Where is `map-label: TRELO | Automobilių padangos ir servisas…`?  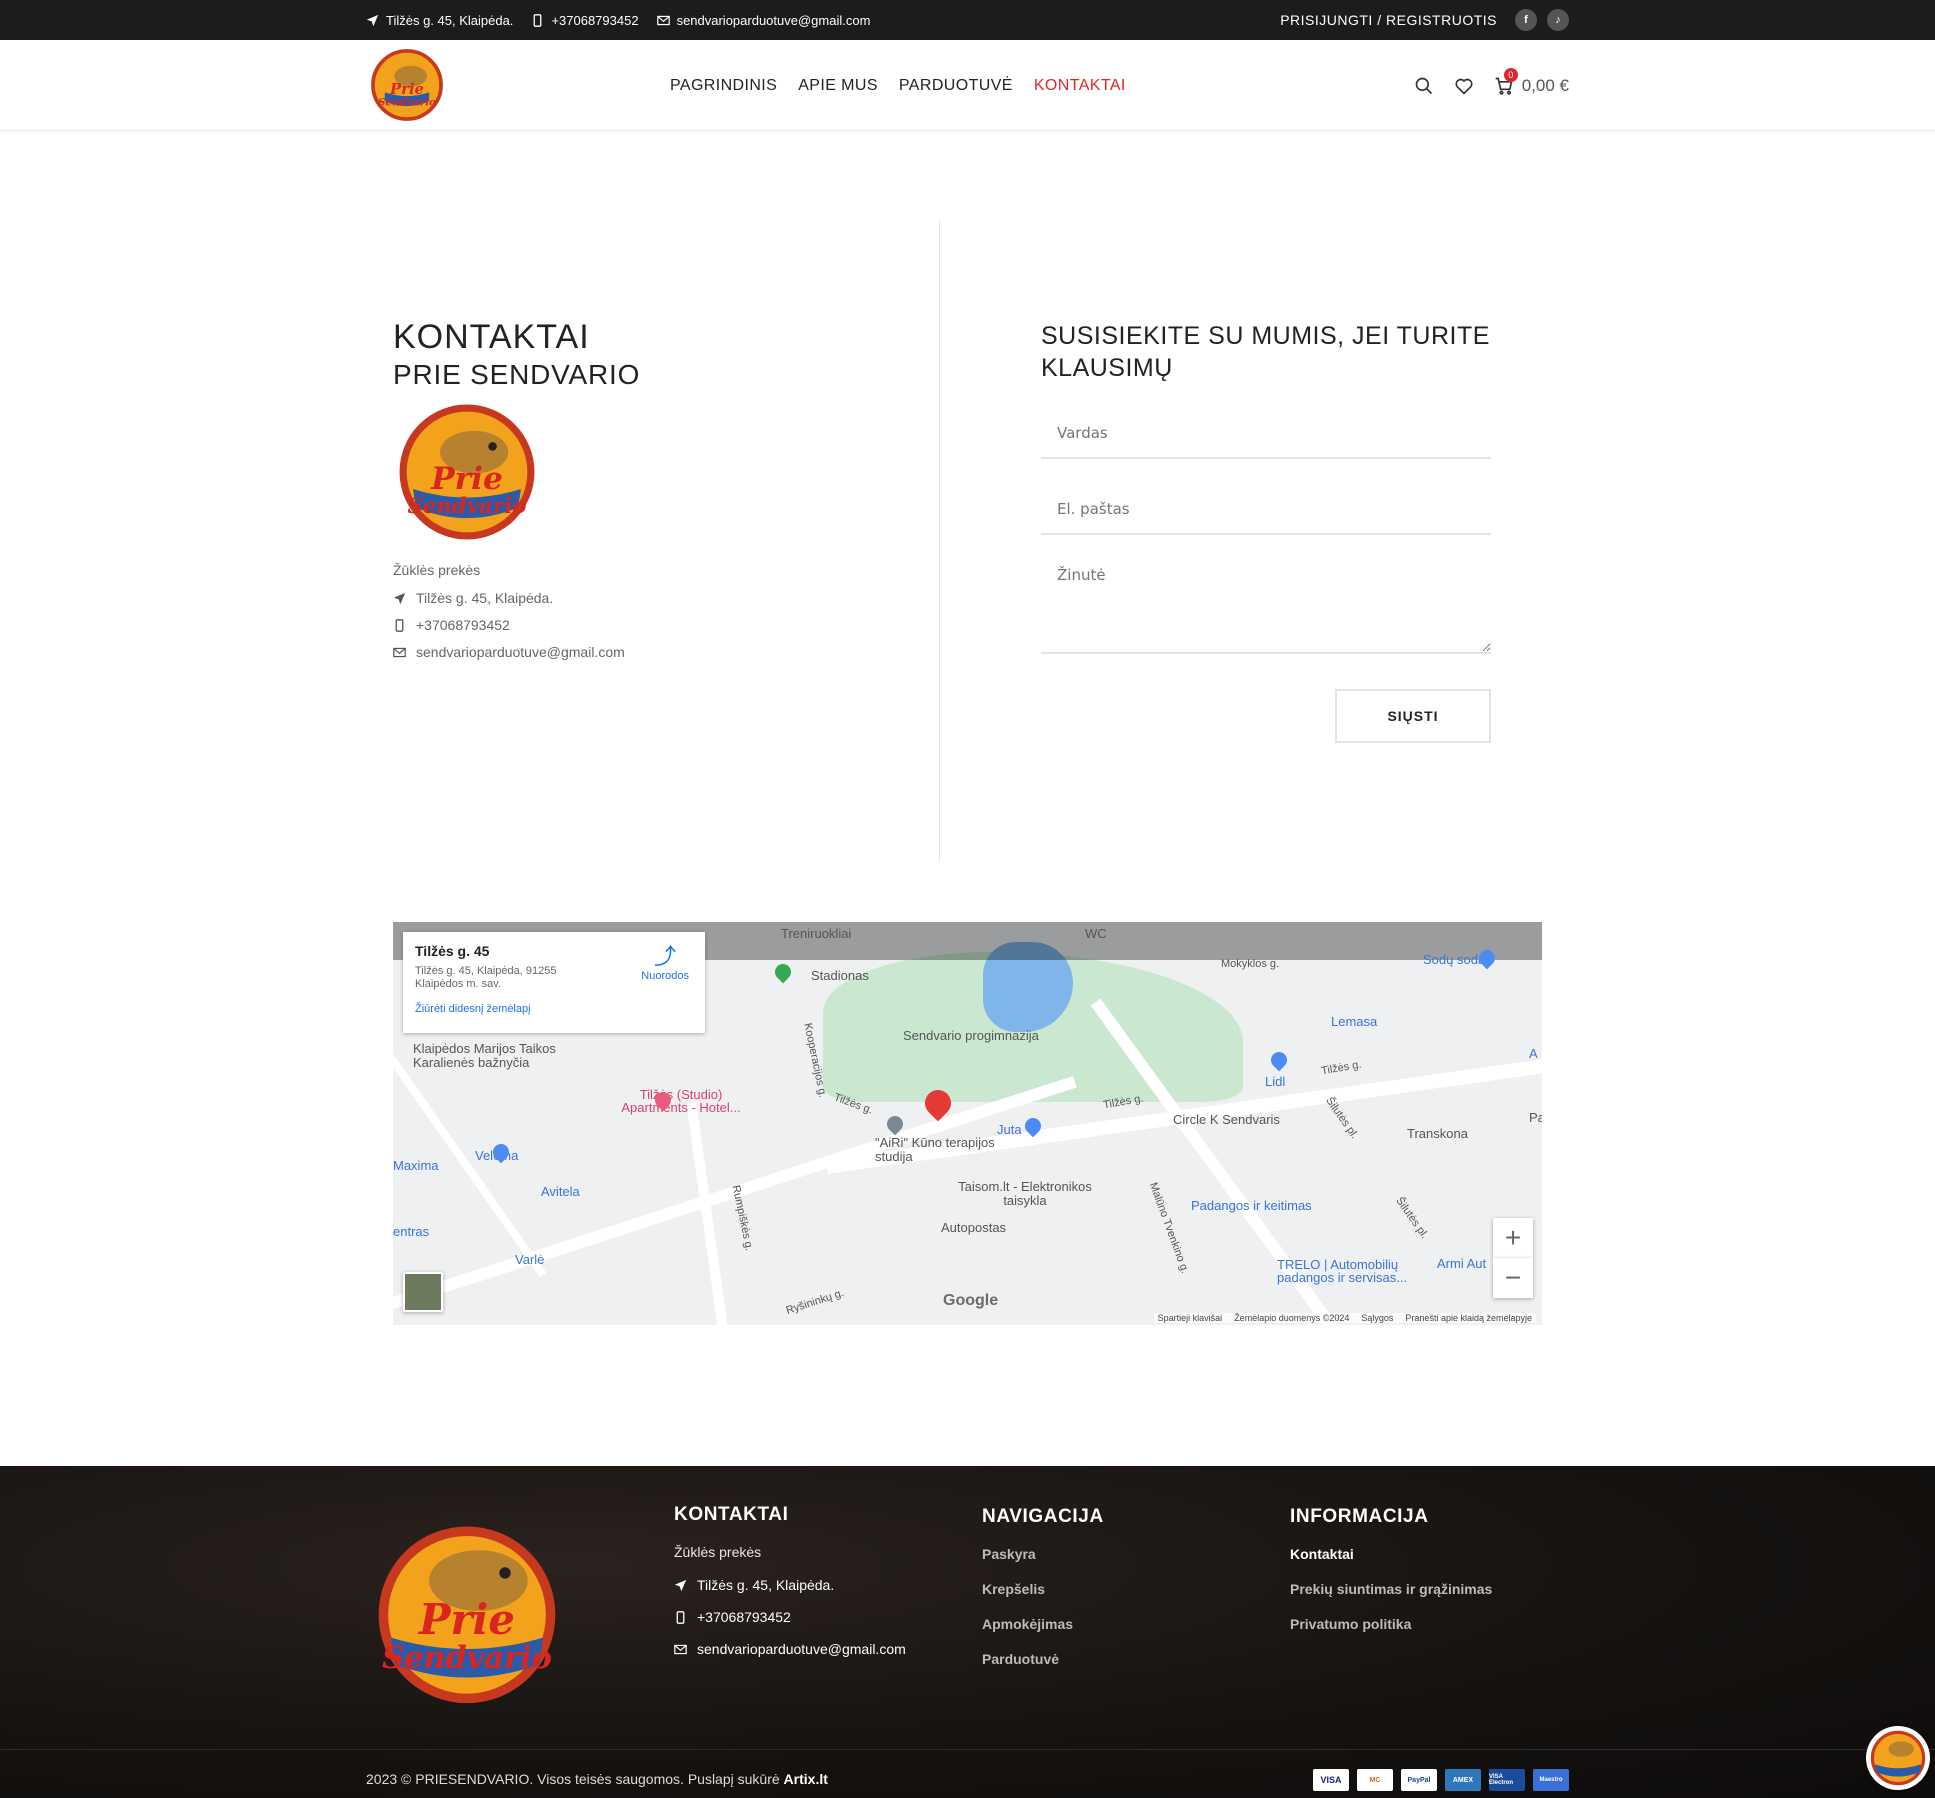 map-label: TRELO | Automobilių padangos ir servisas… is located at coordinates (1342, 1271).